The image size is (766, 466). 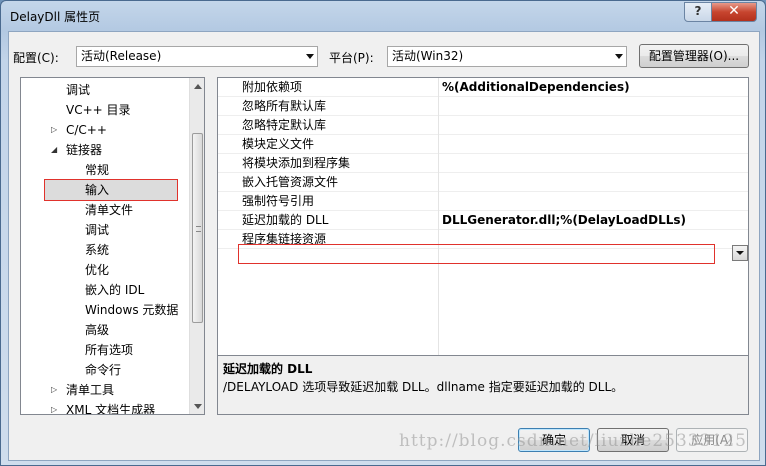 What do you see at coordinates (483, 182) in the screenshot?
I see `property-row: 嵌入托管资源文件` at bounding box center [483, 182].